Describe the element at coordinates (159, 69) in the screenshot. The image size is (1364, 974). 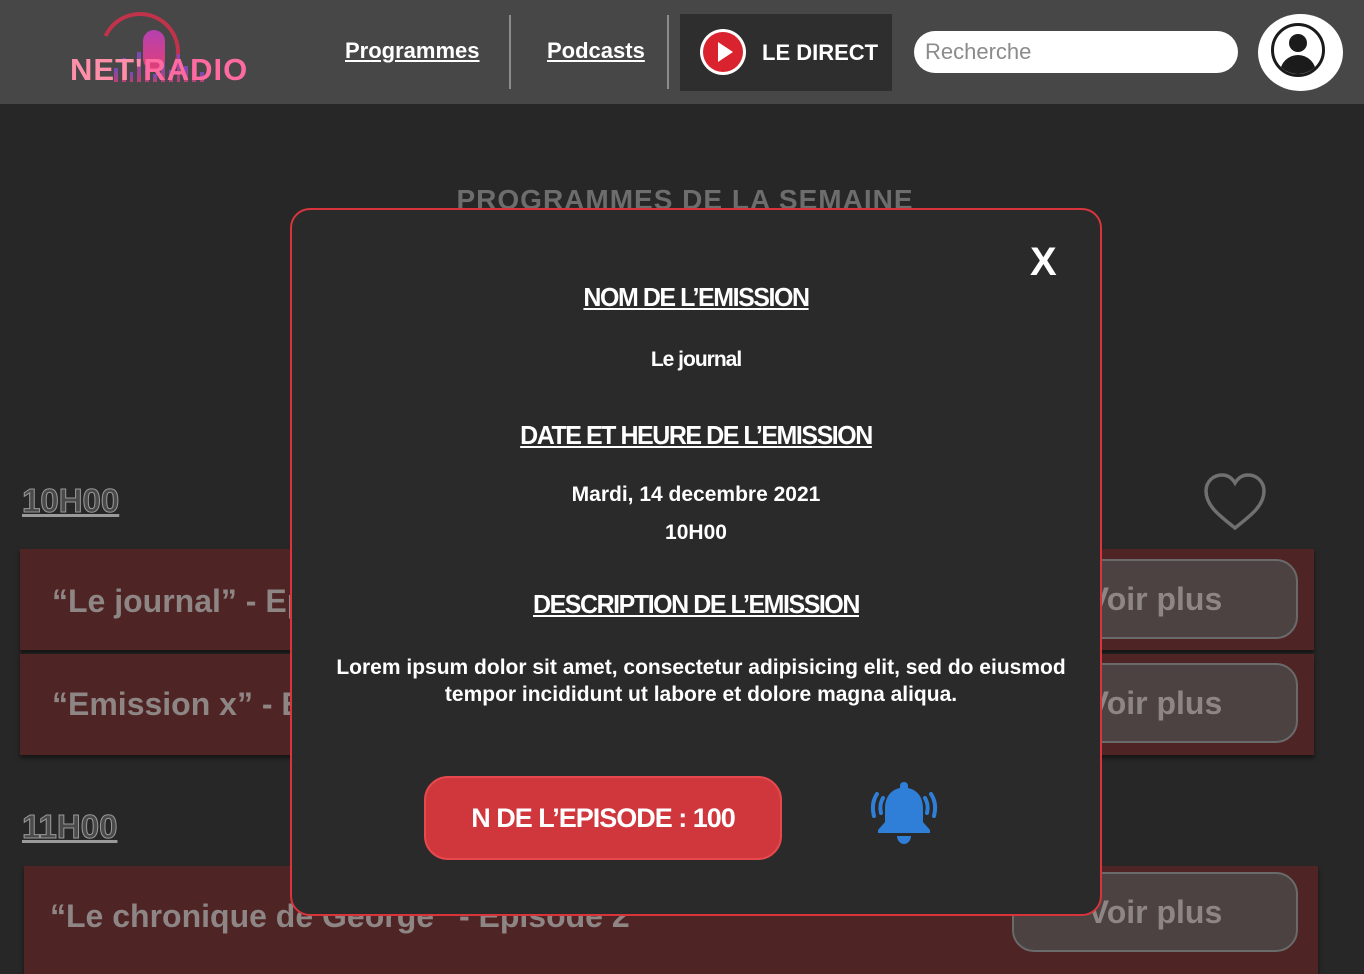
I see `logo-text: NET'RADIO` at that location.